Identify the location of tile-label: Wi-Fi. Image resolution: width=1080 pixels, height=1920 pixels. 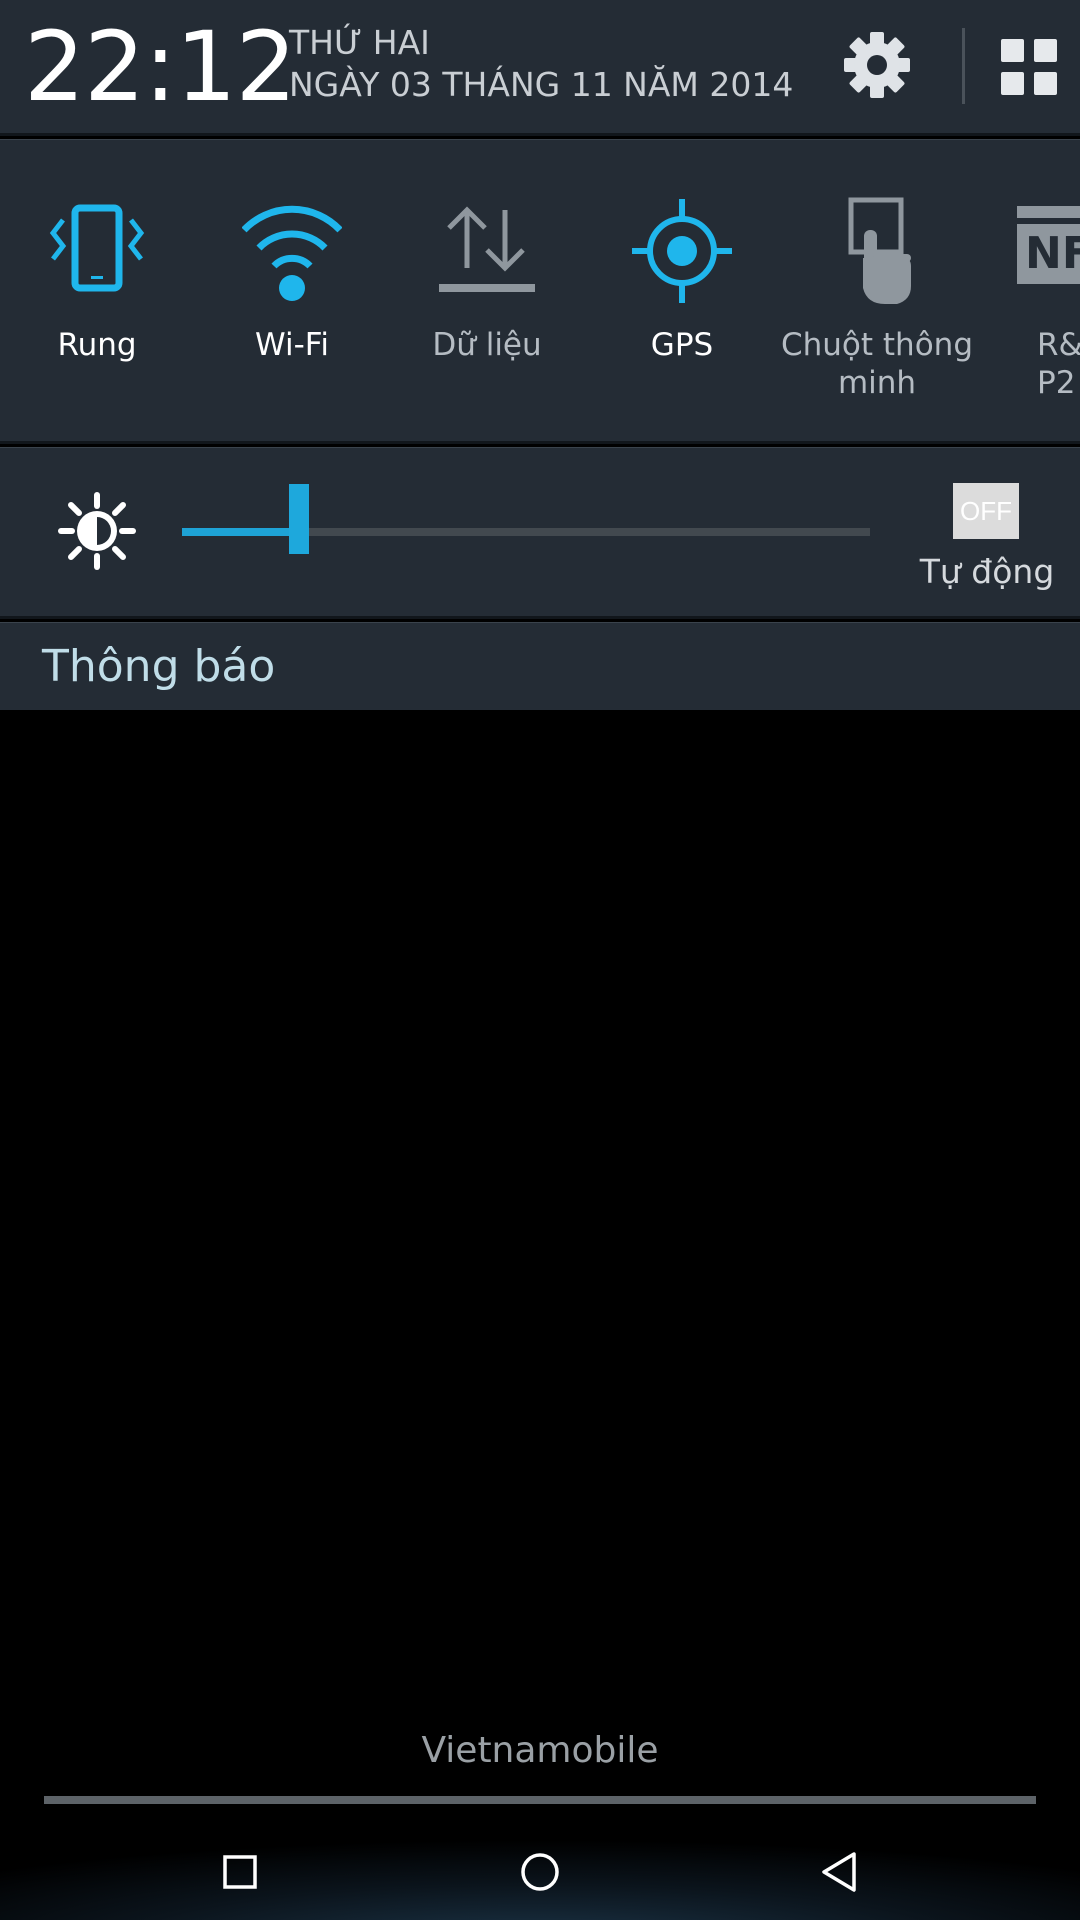
(292, 345).